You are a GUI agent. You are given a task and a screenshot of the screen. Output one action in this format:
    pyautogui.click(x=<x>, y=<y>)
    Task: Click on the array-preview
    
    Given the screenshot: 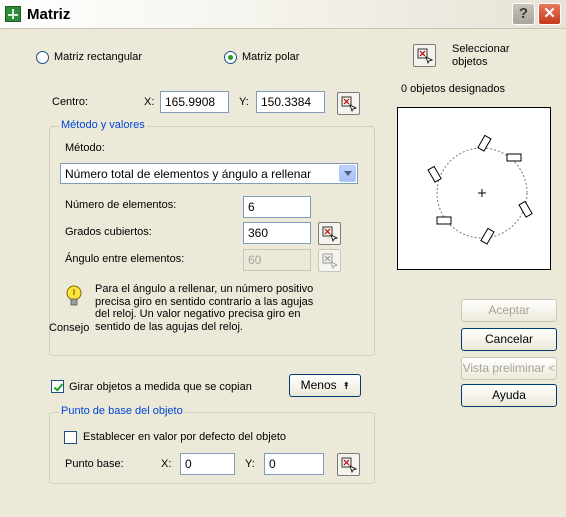 What is the action you would take?
    pyautogui.click(x=474, y=188)
    